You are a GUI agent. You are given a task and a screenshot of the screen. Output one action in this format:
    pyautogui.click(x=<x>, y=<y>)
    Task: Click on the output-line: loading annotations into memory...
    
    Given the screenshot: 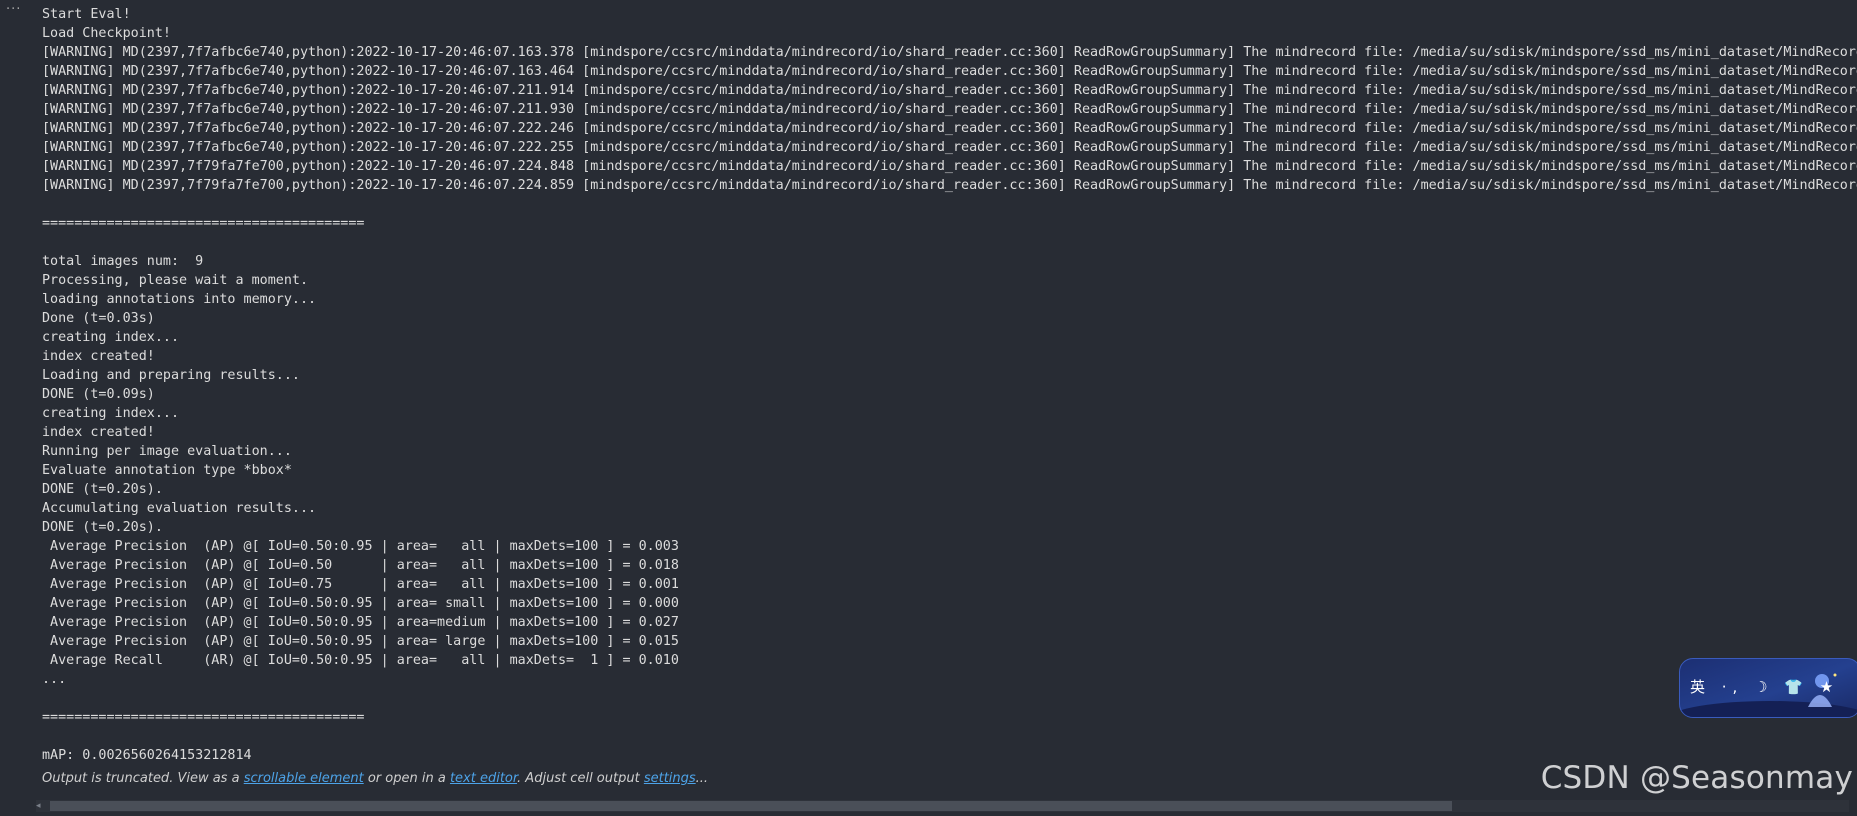 What is the action you would take?
    pyautogui.click(x=179, y=299)
    